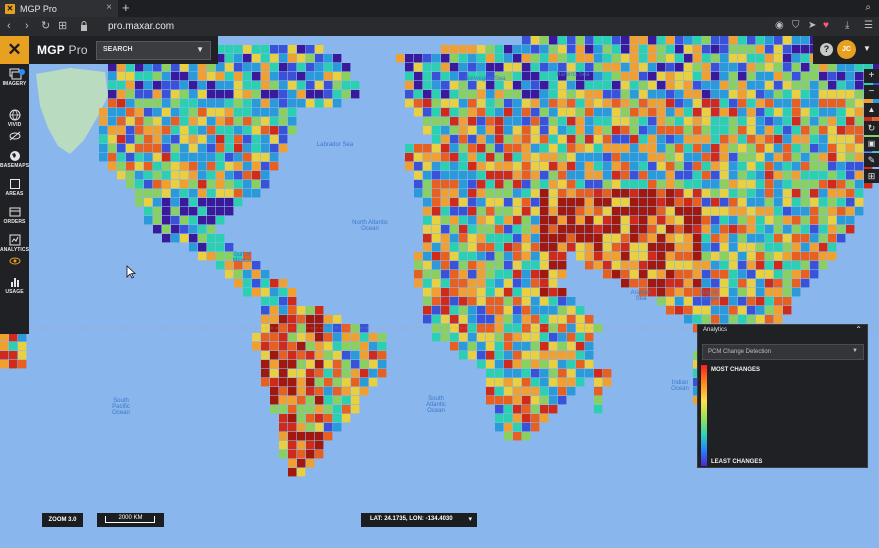  I want to click on sidebar-item-imagery: IMAGERY, so click(14, 77).